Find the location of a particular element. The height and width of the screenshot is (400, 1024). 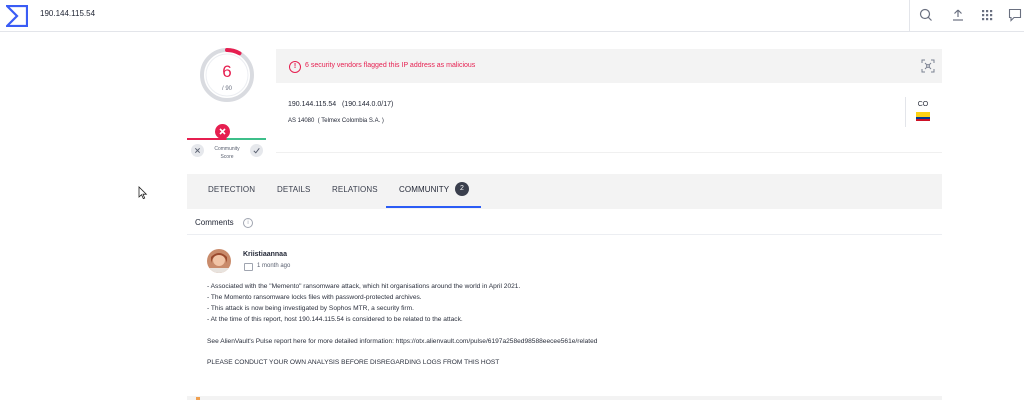

mouse-cursor-icon is located at coordinates (143, 193).